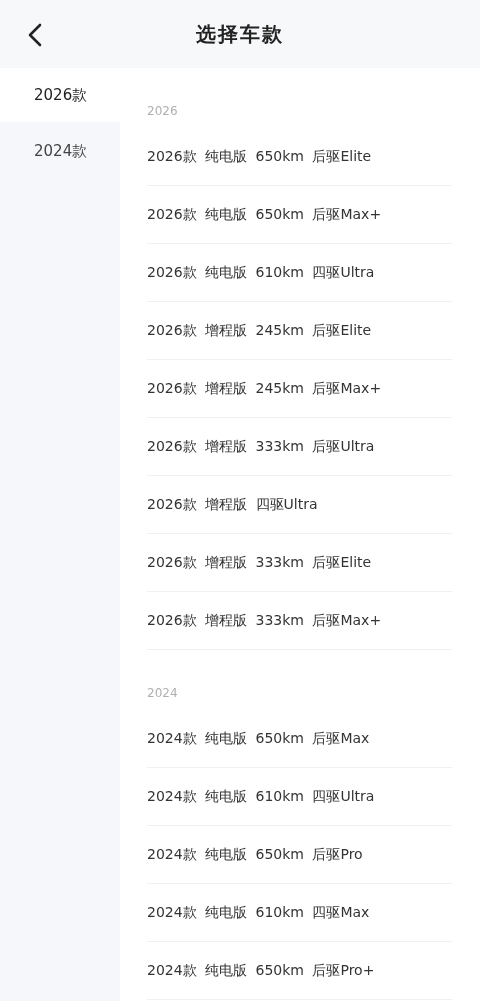  What do you see at coordinates (299, 331) in the screenshot?
I see `list-item: 2026款 增程版 245km 后驱Elite` at bounding box center [299, 331].